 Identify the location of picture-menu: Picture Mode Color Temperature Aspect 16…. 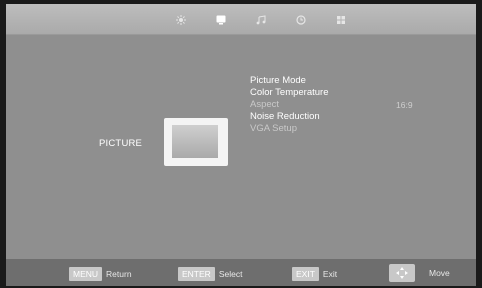
(331, 105).